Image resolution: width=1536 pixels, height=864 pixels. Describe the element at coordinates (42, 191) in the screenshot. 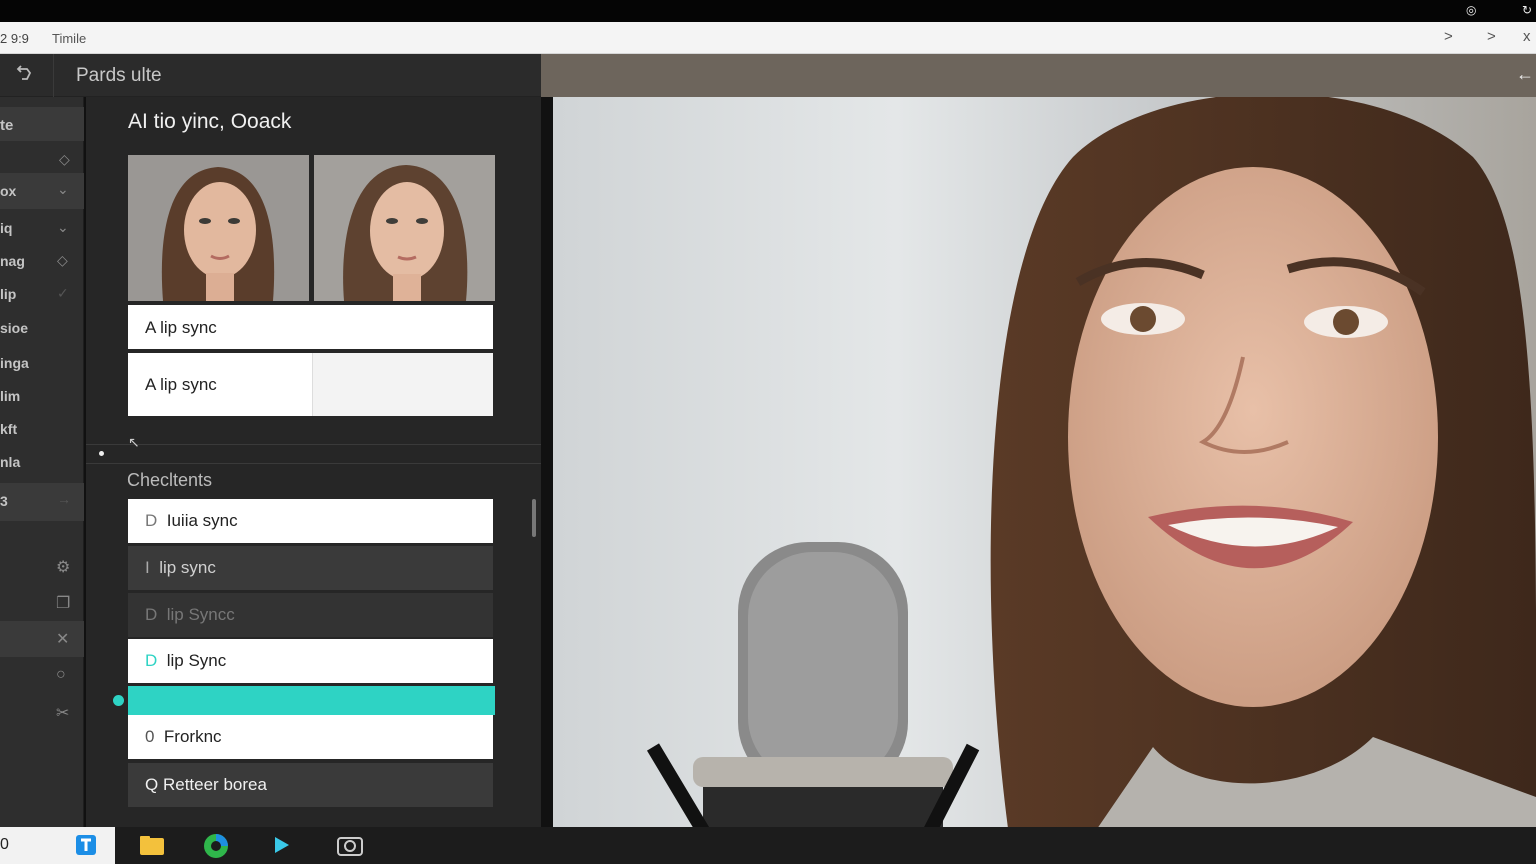

I see `sidebar-item-ox: ox ⌄` at that location.